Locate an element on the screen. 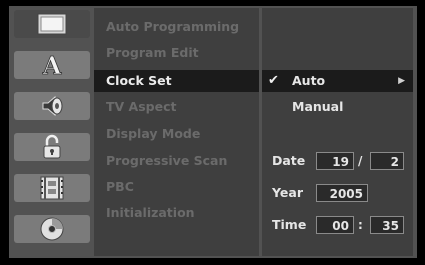 This screenshot has height=265, width=425. checkmark-icon: ✔ is located at coordinates (273, 80).